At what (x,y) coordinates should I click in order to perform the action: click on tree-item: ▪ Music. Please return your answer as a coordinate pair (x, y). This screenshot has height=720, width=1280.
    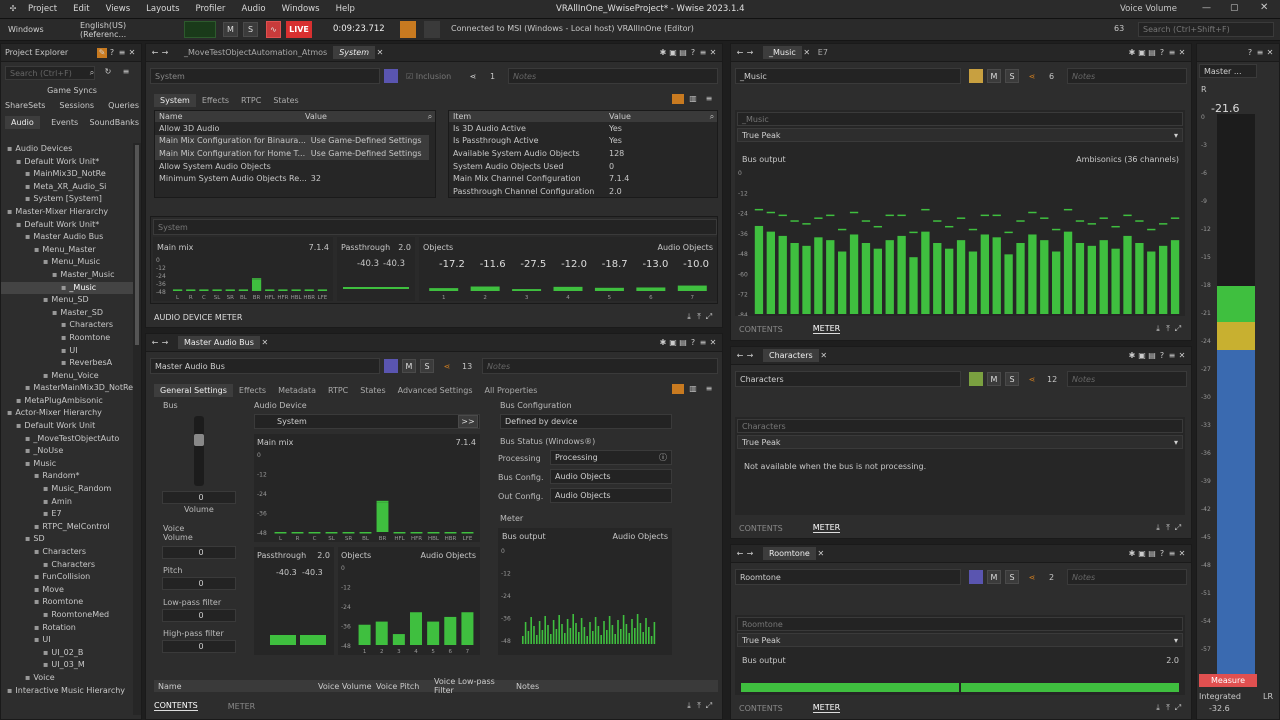
    Looking at the image, I should click on (67, 464).